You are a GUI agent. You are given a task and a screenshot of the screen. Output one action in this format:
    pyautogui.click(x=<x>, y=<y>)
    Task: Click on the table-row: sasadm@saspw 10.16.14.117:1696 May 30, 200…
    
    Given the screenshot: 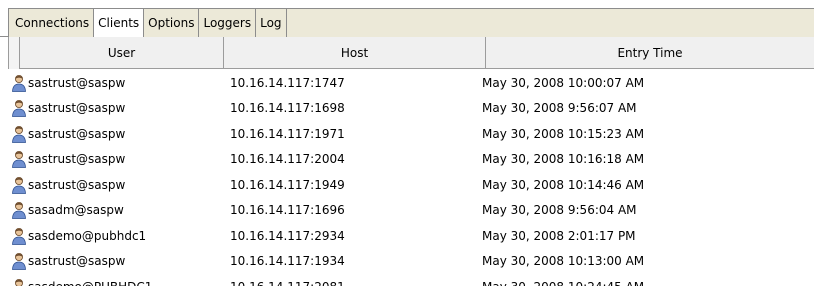 What is the action you would take?
    pyautogui.click(x=411, y=211)
    